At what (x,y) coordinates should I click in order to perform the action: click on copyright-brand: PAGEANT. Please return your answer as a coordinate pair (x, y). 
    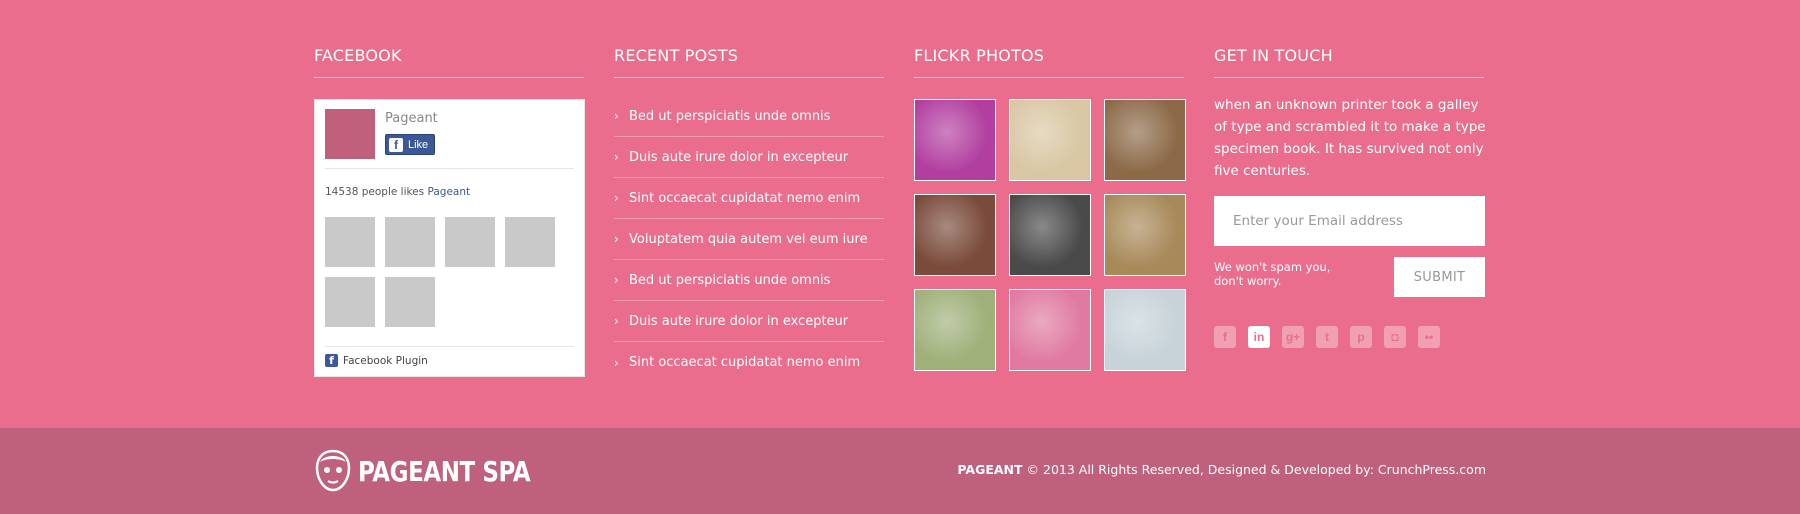
    Looking at the image, I should click on (990, 469).